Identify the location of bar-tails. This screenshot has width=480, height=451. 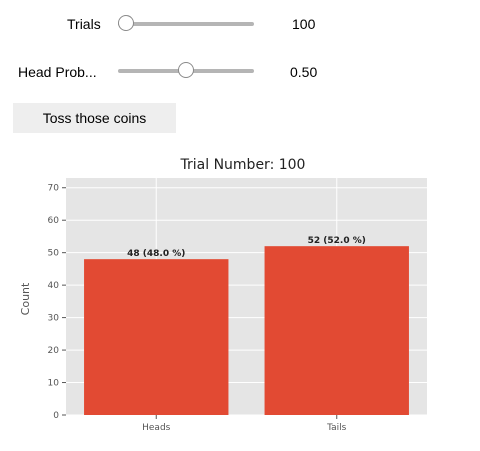
(336, 330).